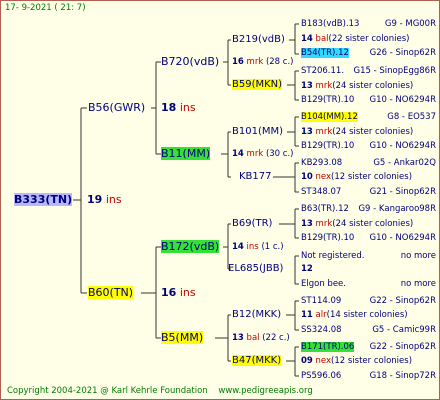 This screenshot has width=440, height=400. What do you see at coordinates (45, 8) in the screenshot?
I see `report-date: 17- 9-2021 ( 21: 7)` at bounding box center [45, 8].